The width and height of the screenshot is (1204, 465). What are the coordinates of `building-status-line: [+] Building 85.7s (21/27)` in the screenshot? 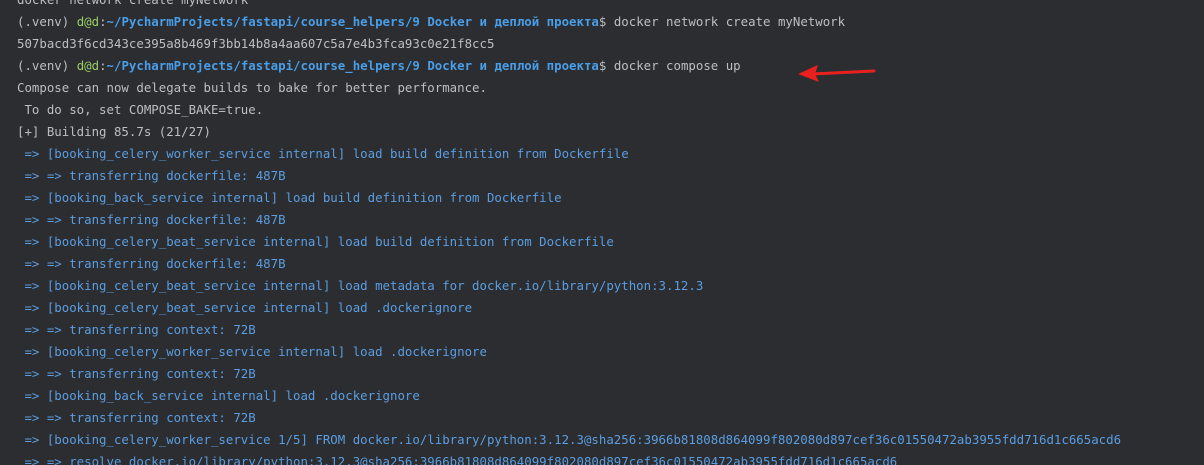 It's located at (114, 131).